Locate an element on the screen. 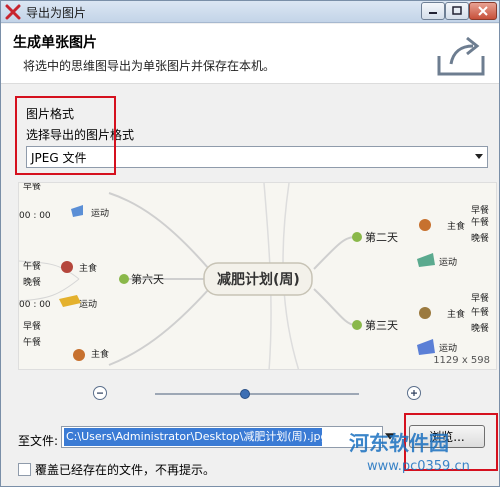 The image size is (500, 487). branch-label: 第六天 is located at coordinates (147, 279).